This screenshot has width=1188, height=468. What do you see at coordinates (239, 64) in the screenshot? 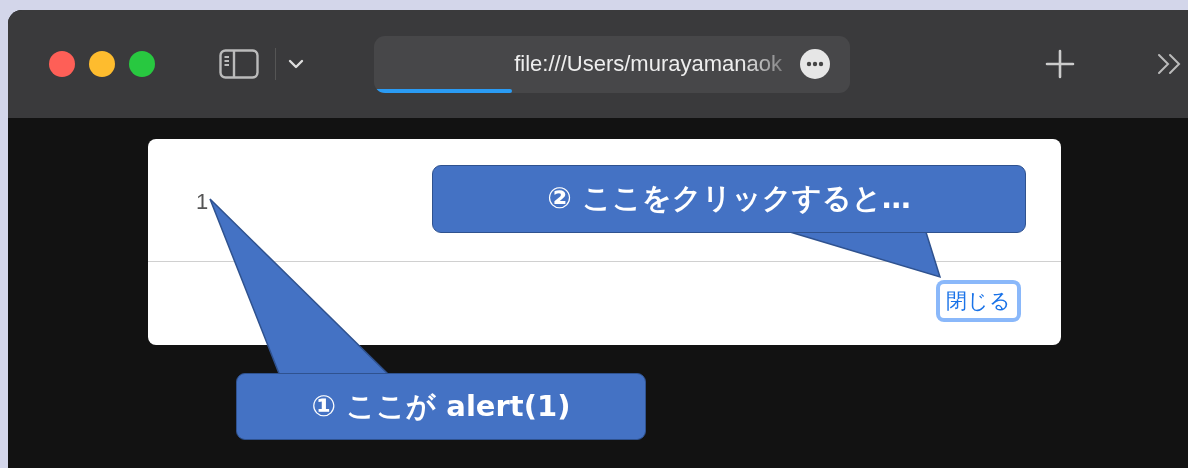
I see `sidebar-icon` at bounding box center [239, 64].